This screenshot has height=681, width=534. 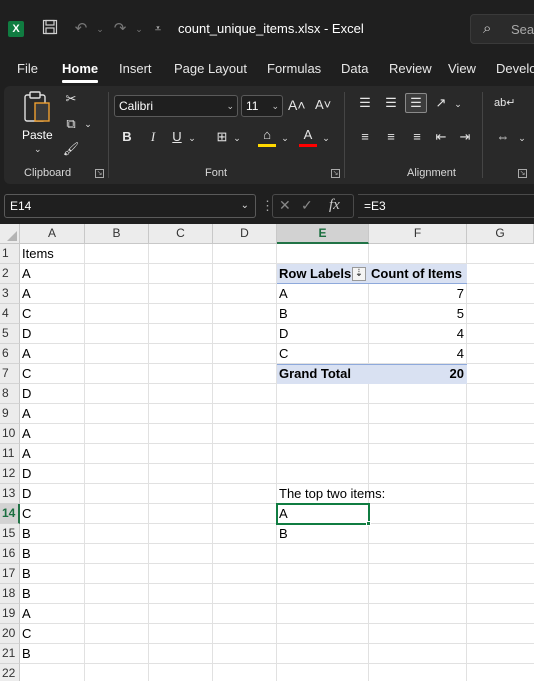 What do you see at coordinates (418, 374) in the screenshot?
I see `pivot-grand-total-value: 20` at bounding box center [418, 374].